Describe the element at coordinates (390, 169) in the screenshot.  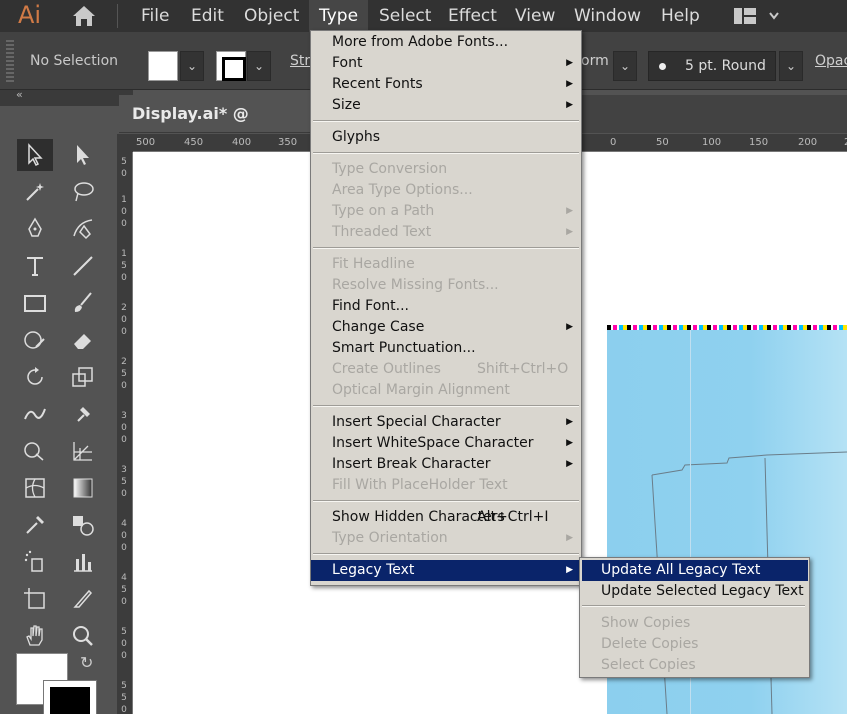
I see `menu-item-label: Type Conversion` at that location.